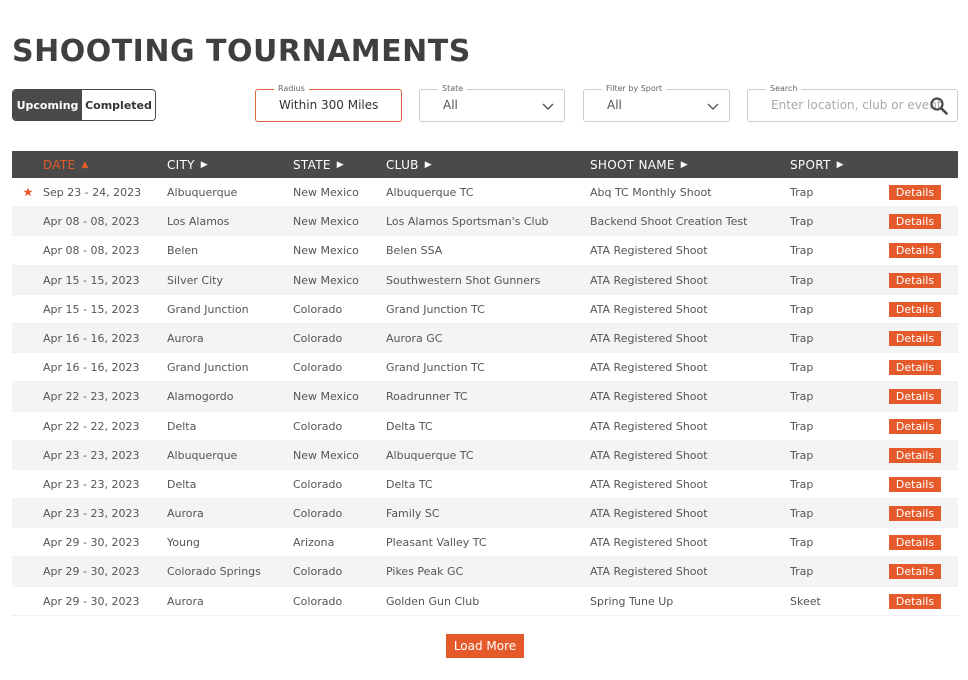  What do you see at coordinates (639, 164) in the screenshot?
I see `header-shoot-name: SHOOT NAME ▶` at bounding box center [639, 164].